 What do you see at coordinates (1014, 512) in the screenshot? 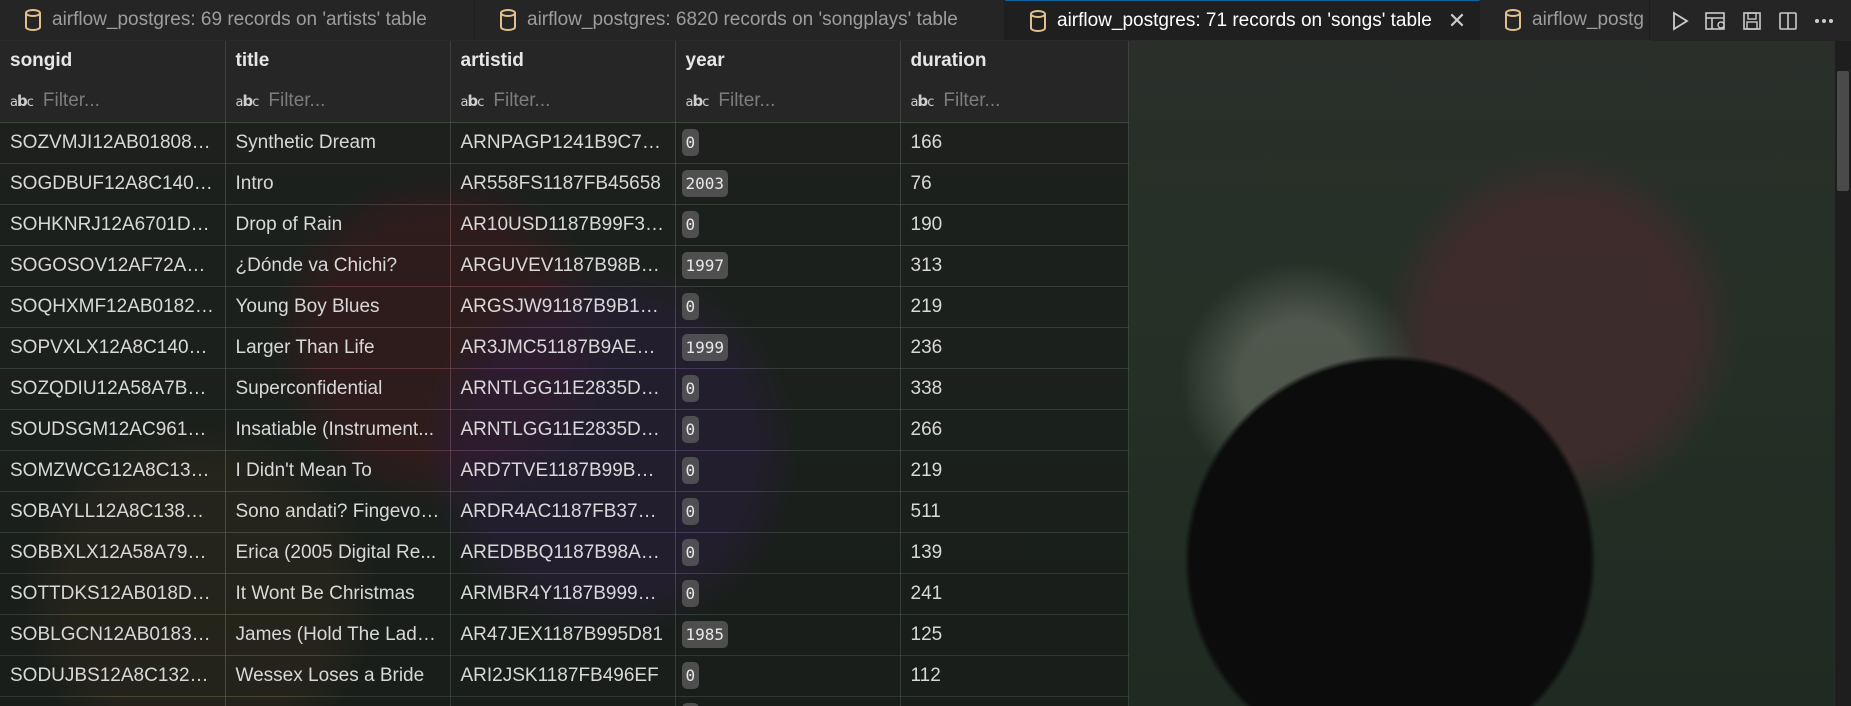
I see `cell-duration: 511` at bounding box center [1014, 512].